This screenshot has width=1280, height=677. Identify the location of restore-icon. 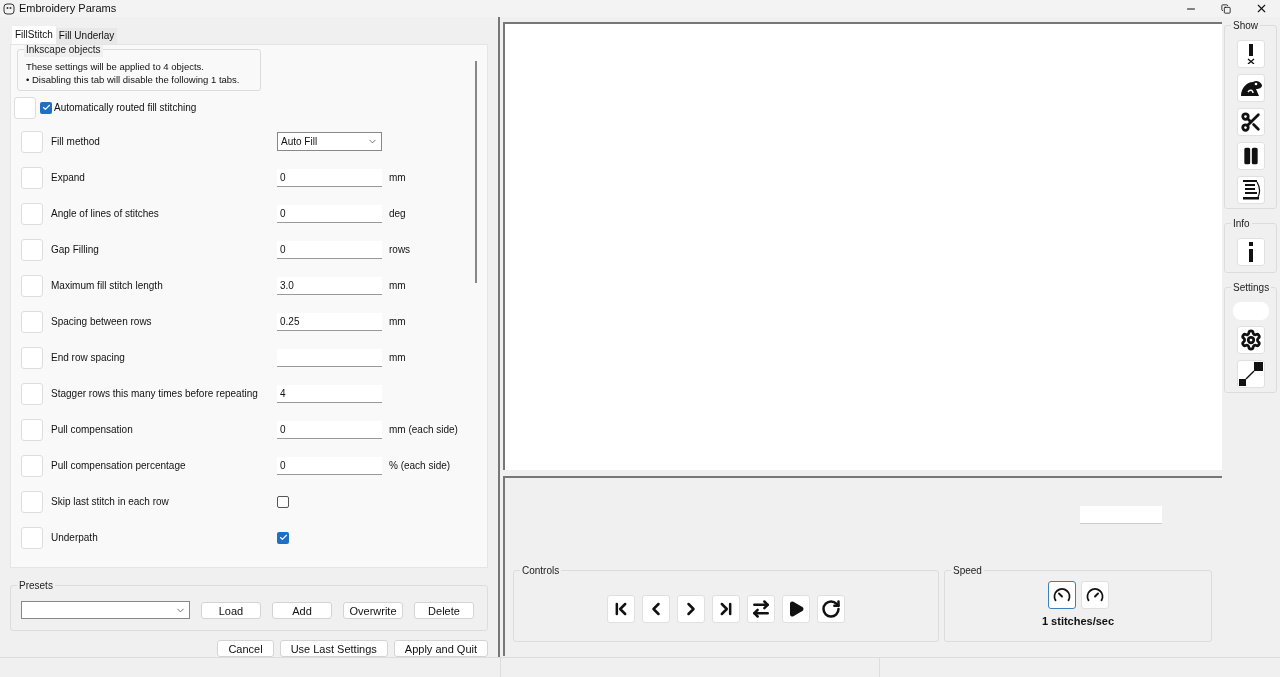
(1226, 8).